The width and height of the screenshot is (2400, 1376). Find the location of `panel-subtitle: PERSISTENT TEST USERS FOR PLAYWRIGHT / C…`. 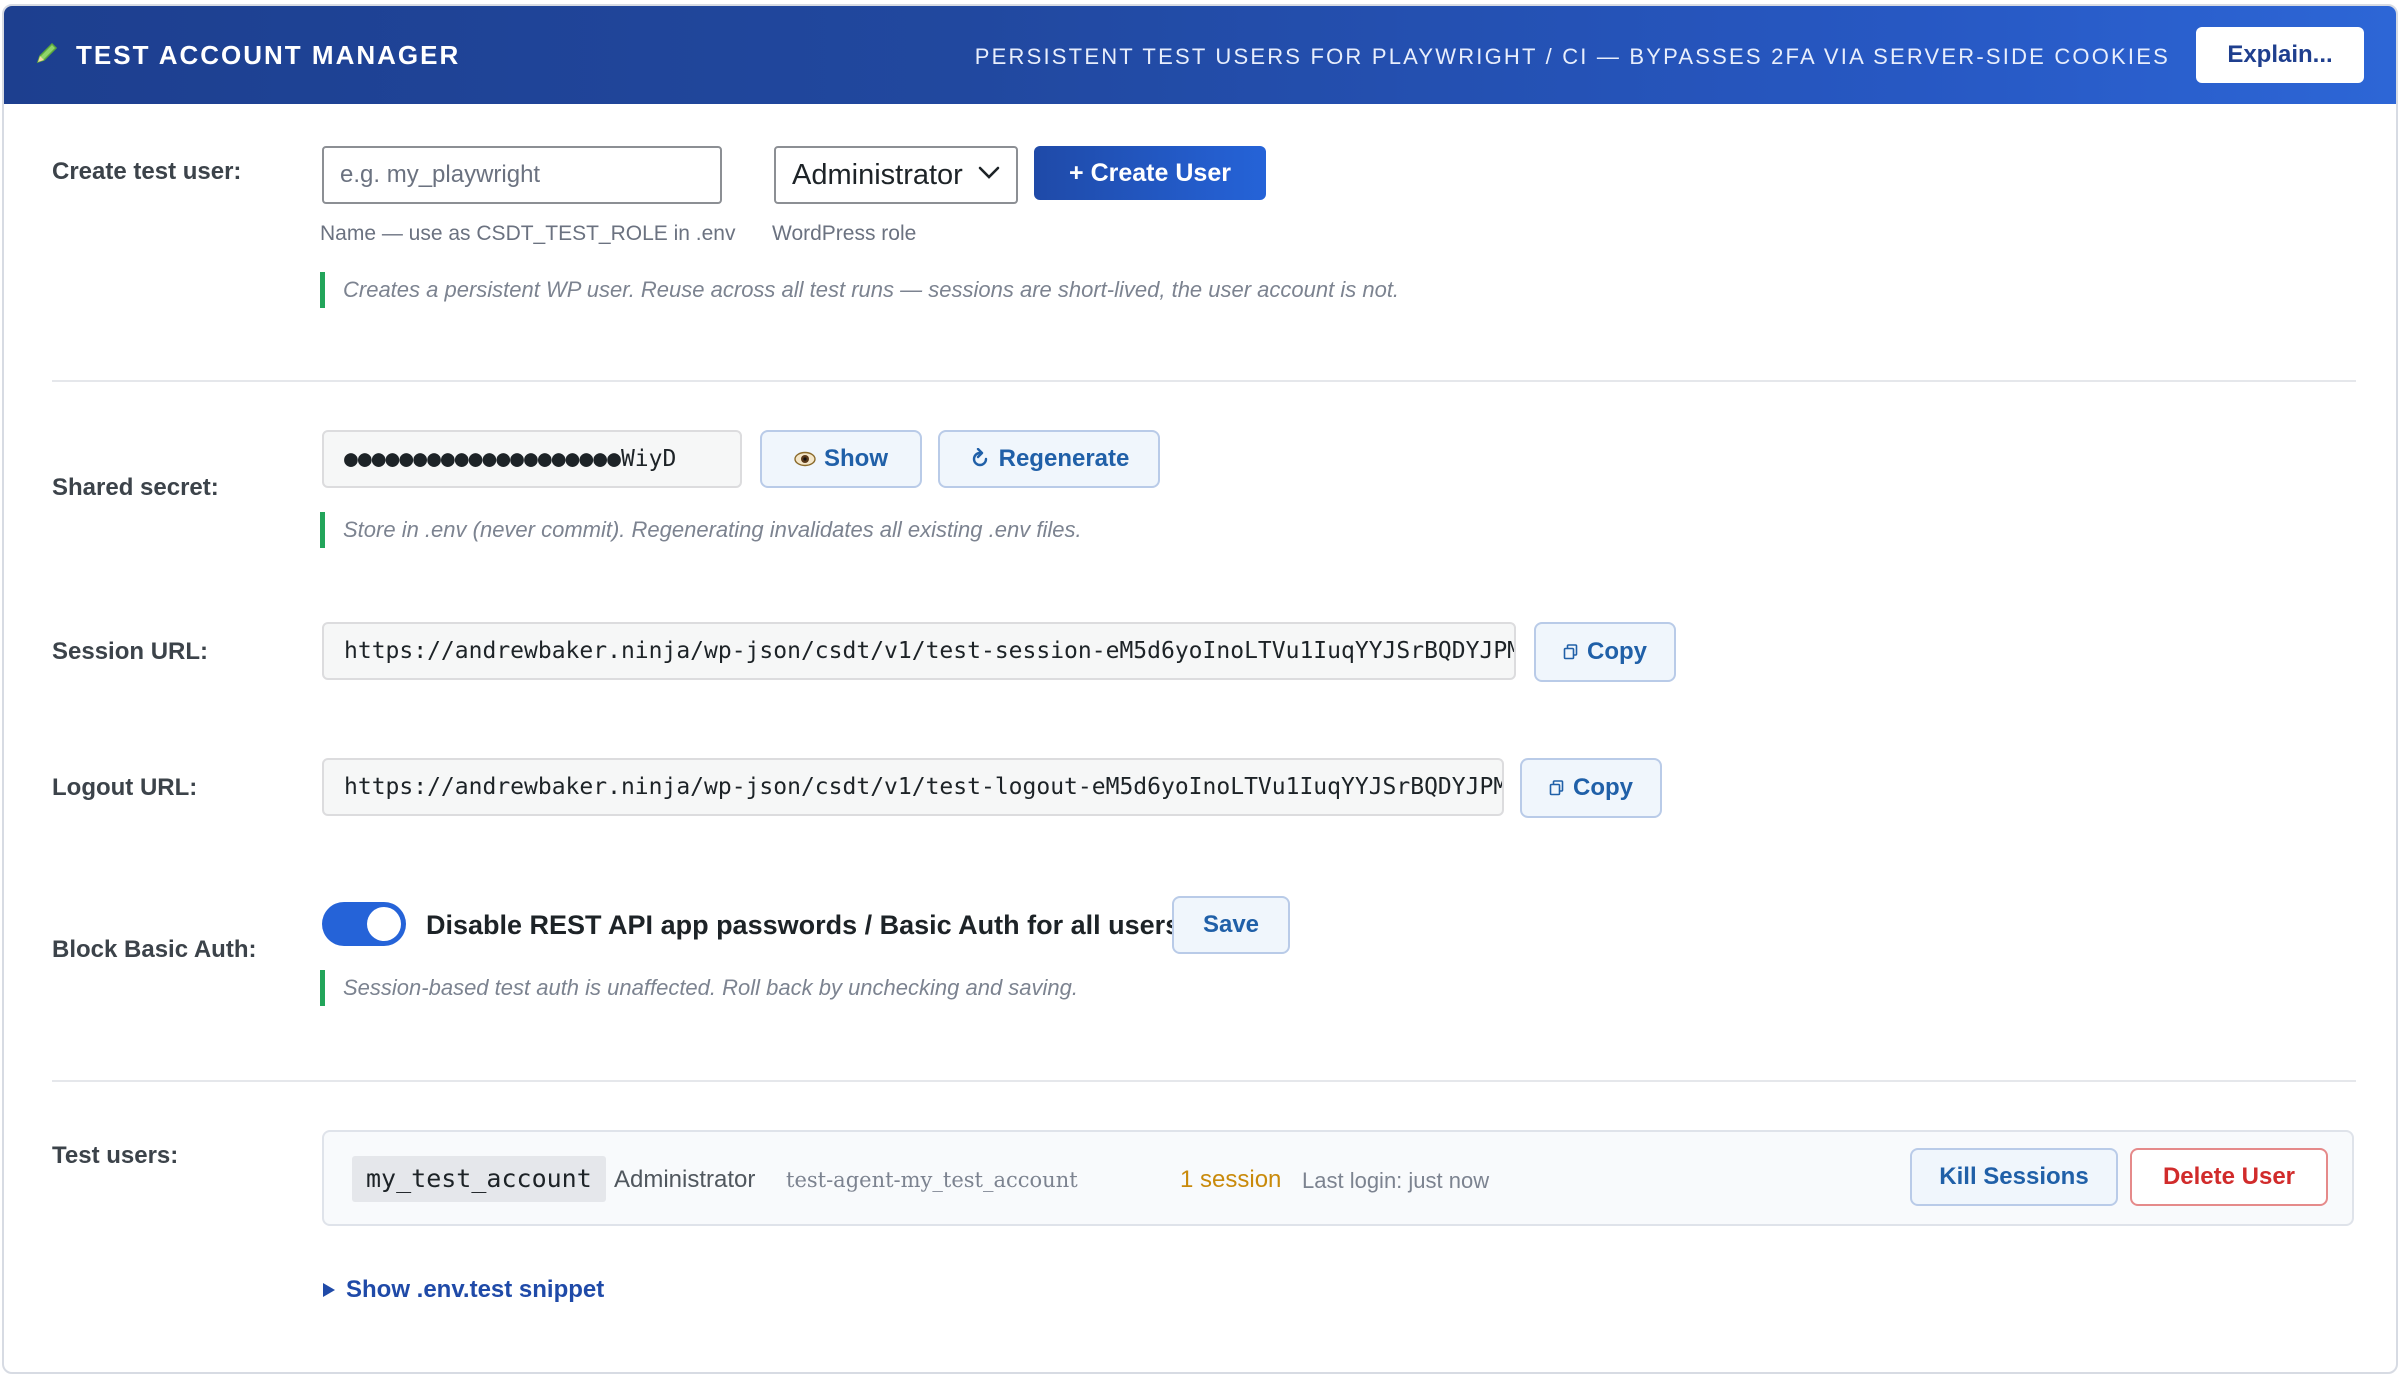

panel-subtitle: PERSISTENT TEST USERS FOR PLAYWRIGHT / C… is located at coordinates (1572, 56).